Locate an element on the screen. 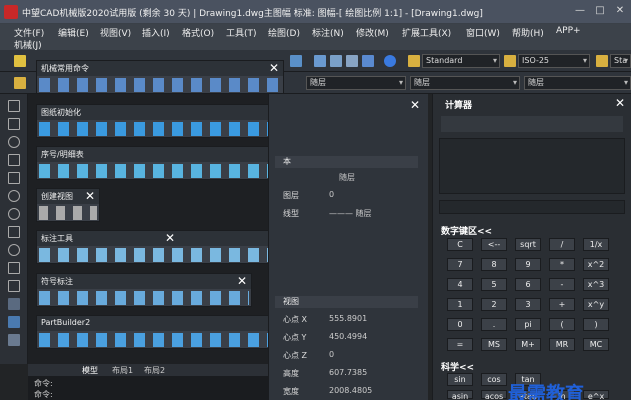  calc-key: * is located at coordinates (562, 264).